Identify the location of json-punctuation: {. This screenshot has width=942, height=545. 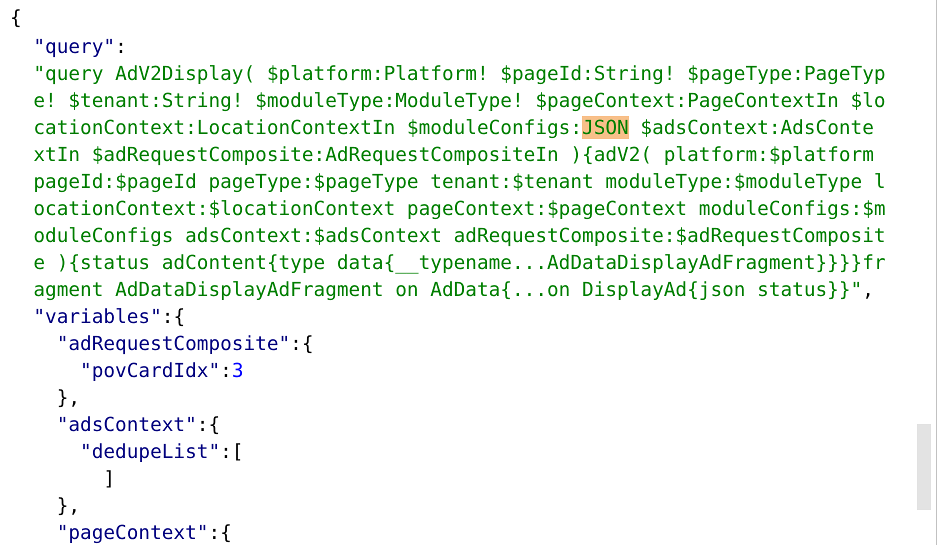
(16, 17).